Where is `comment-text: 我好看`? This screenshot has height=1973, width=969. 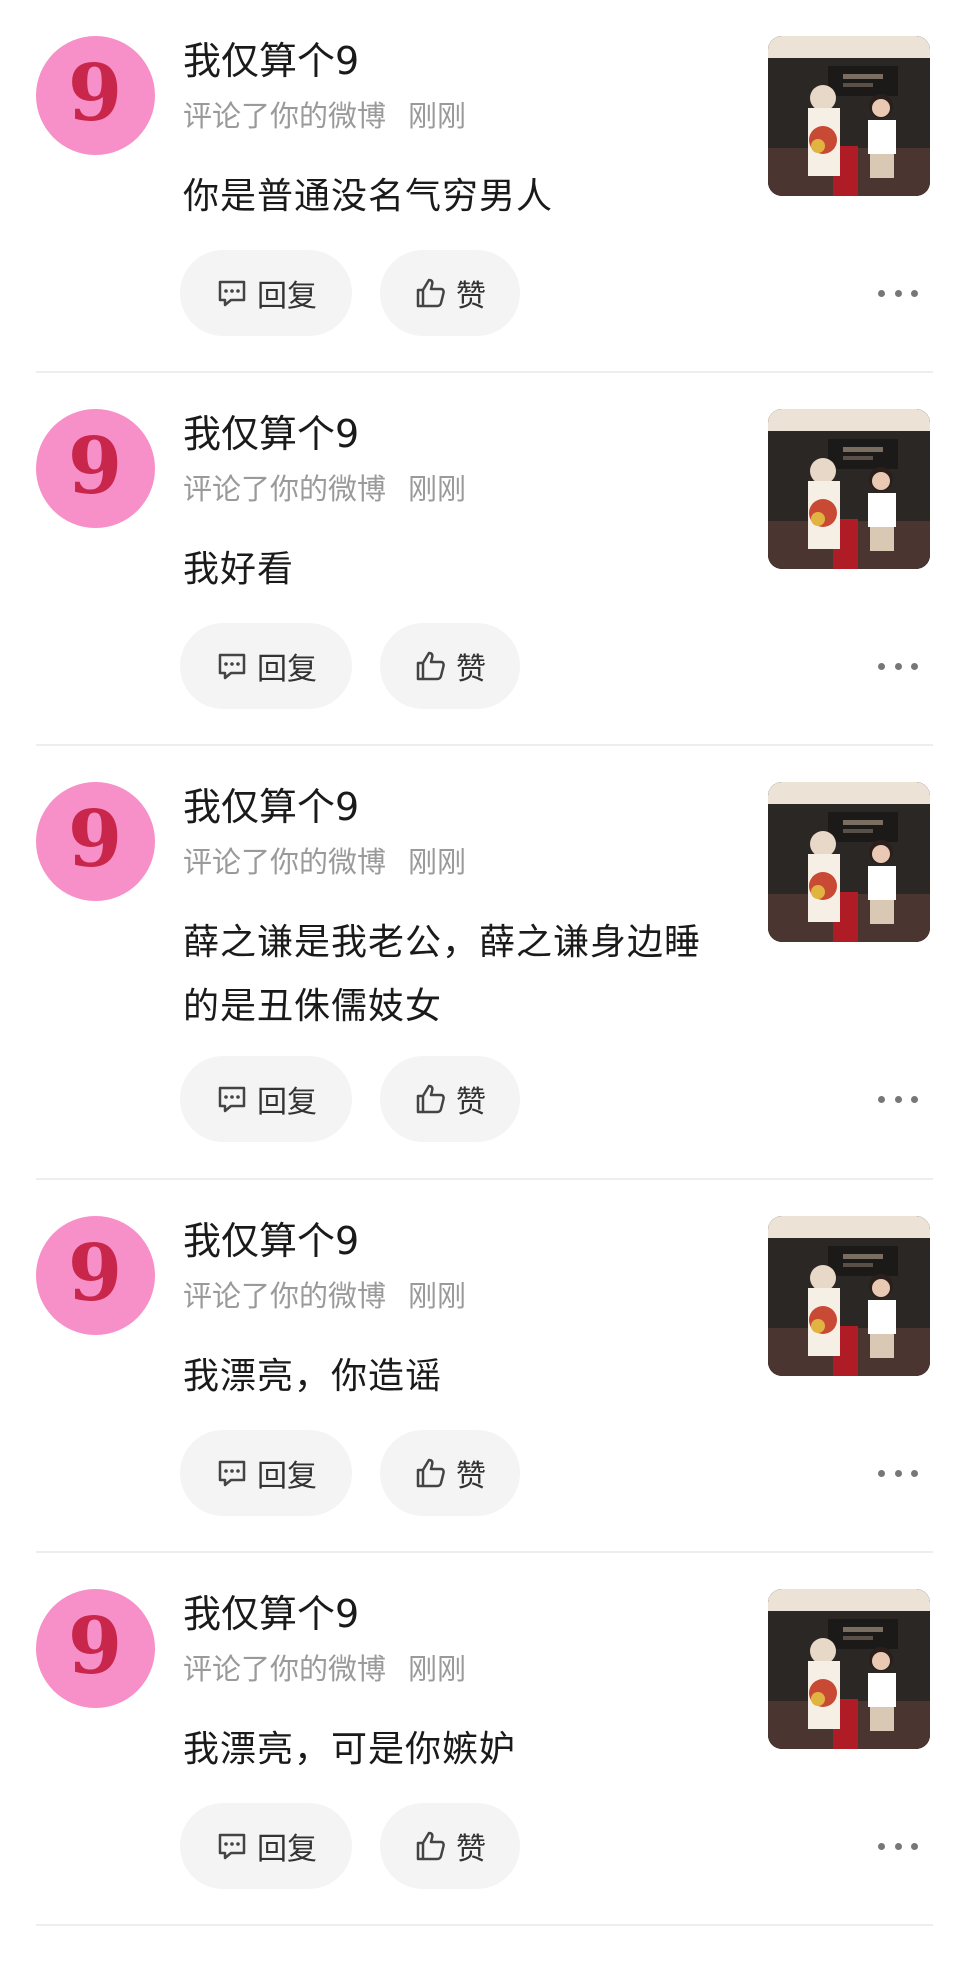 comment-text: 我好看 is located at coordinates (239, 569).